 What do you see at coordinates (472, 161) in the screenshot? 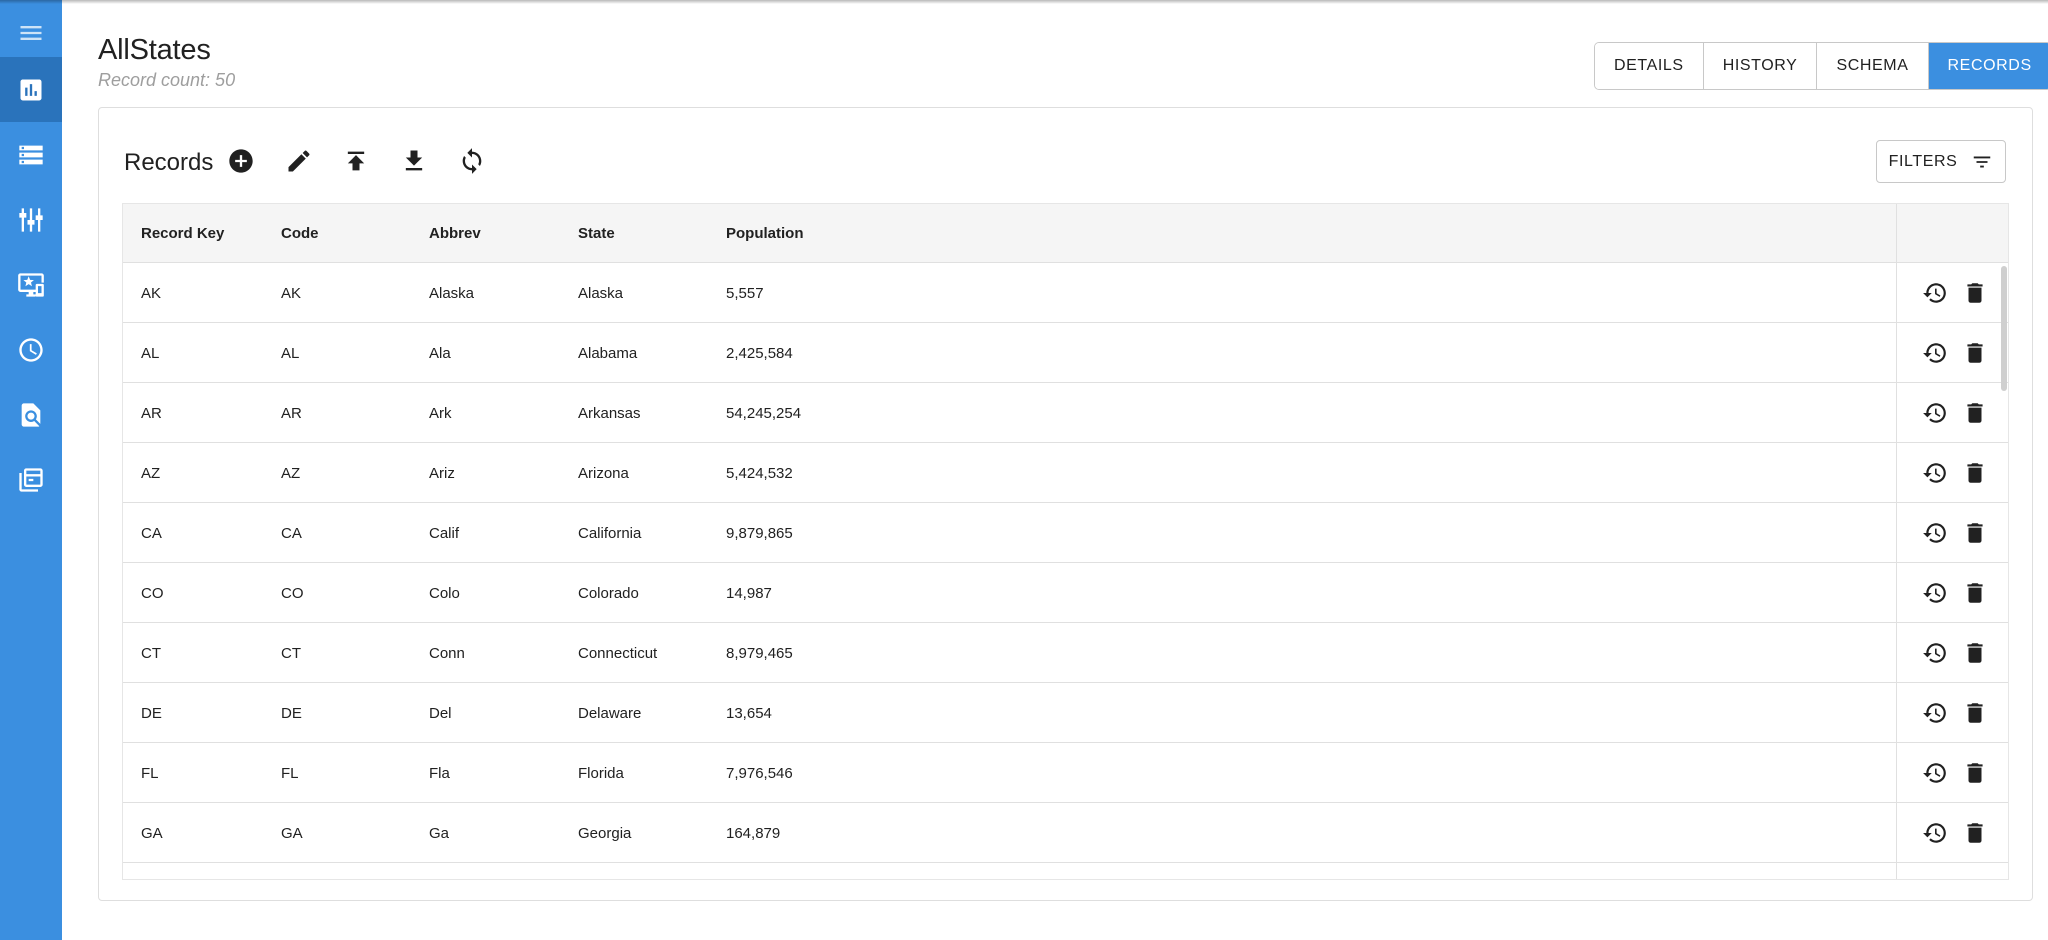
I see `refresh-button` at bounding box center [472, 161].